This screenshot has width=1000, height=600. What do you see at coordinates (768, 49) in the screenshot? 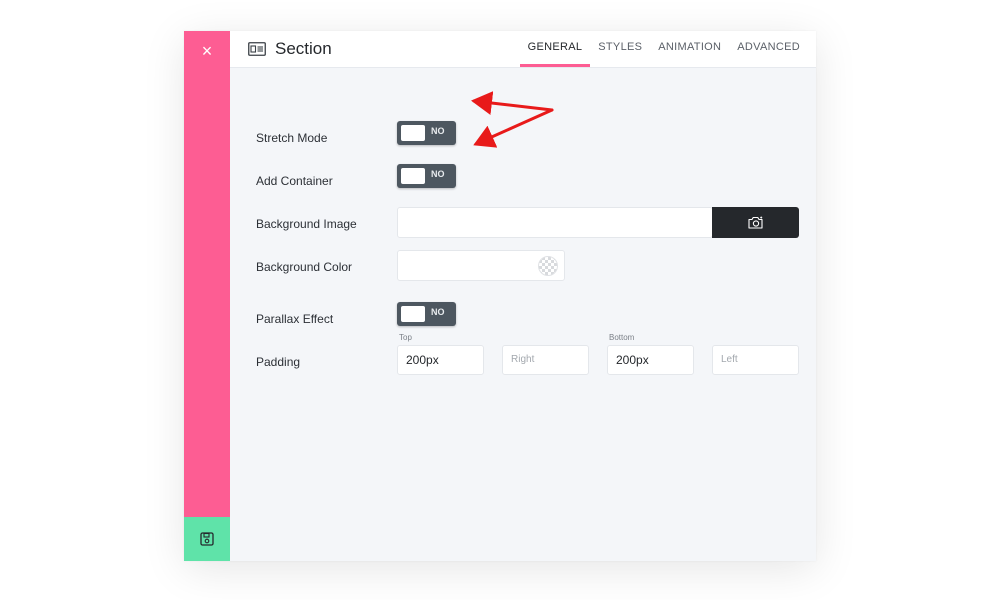
I see `tab-advanced: ADVANCED` at bounding box center [768, 49].